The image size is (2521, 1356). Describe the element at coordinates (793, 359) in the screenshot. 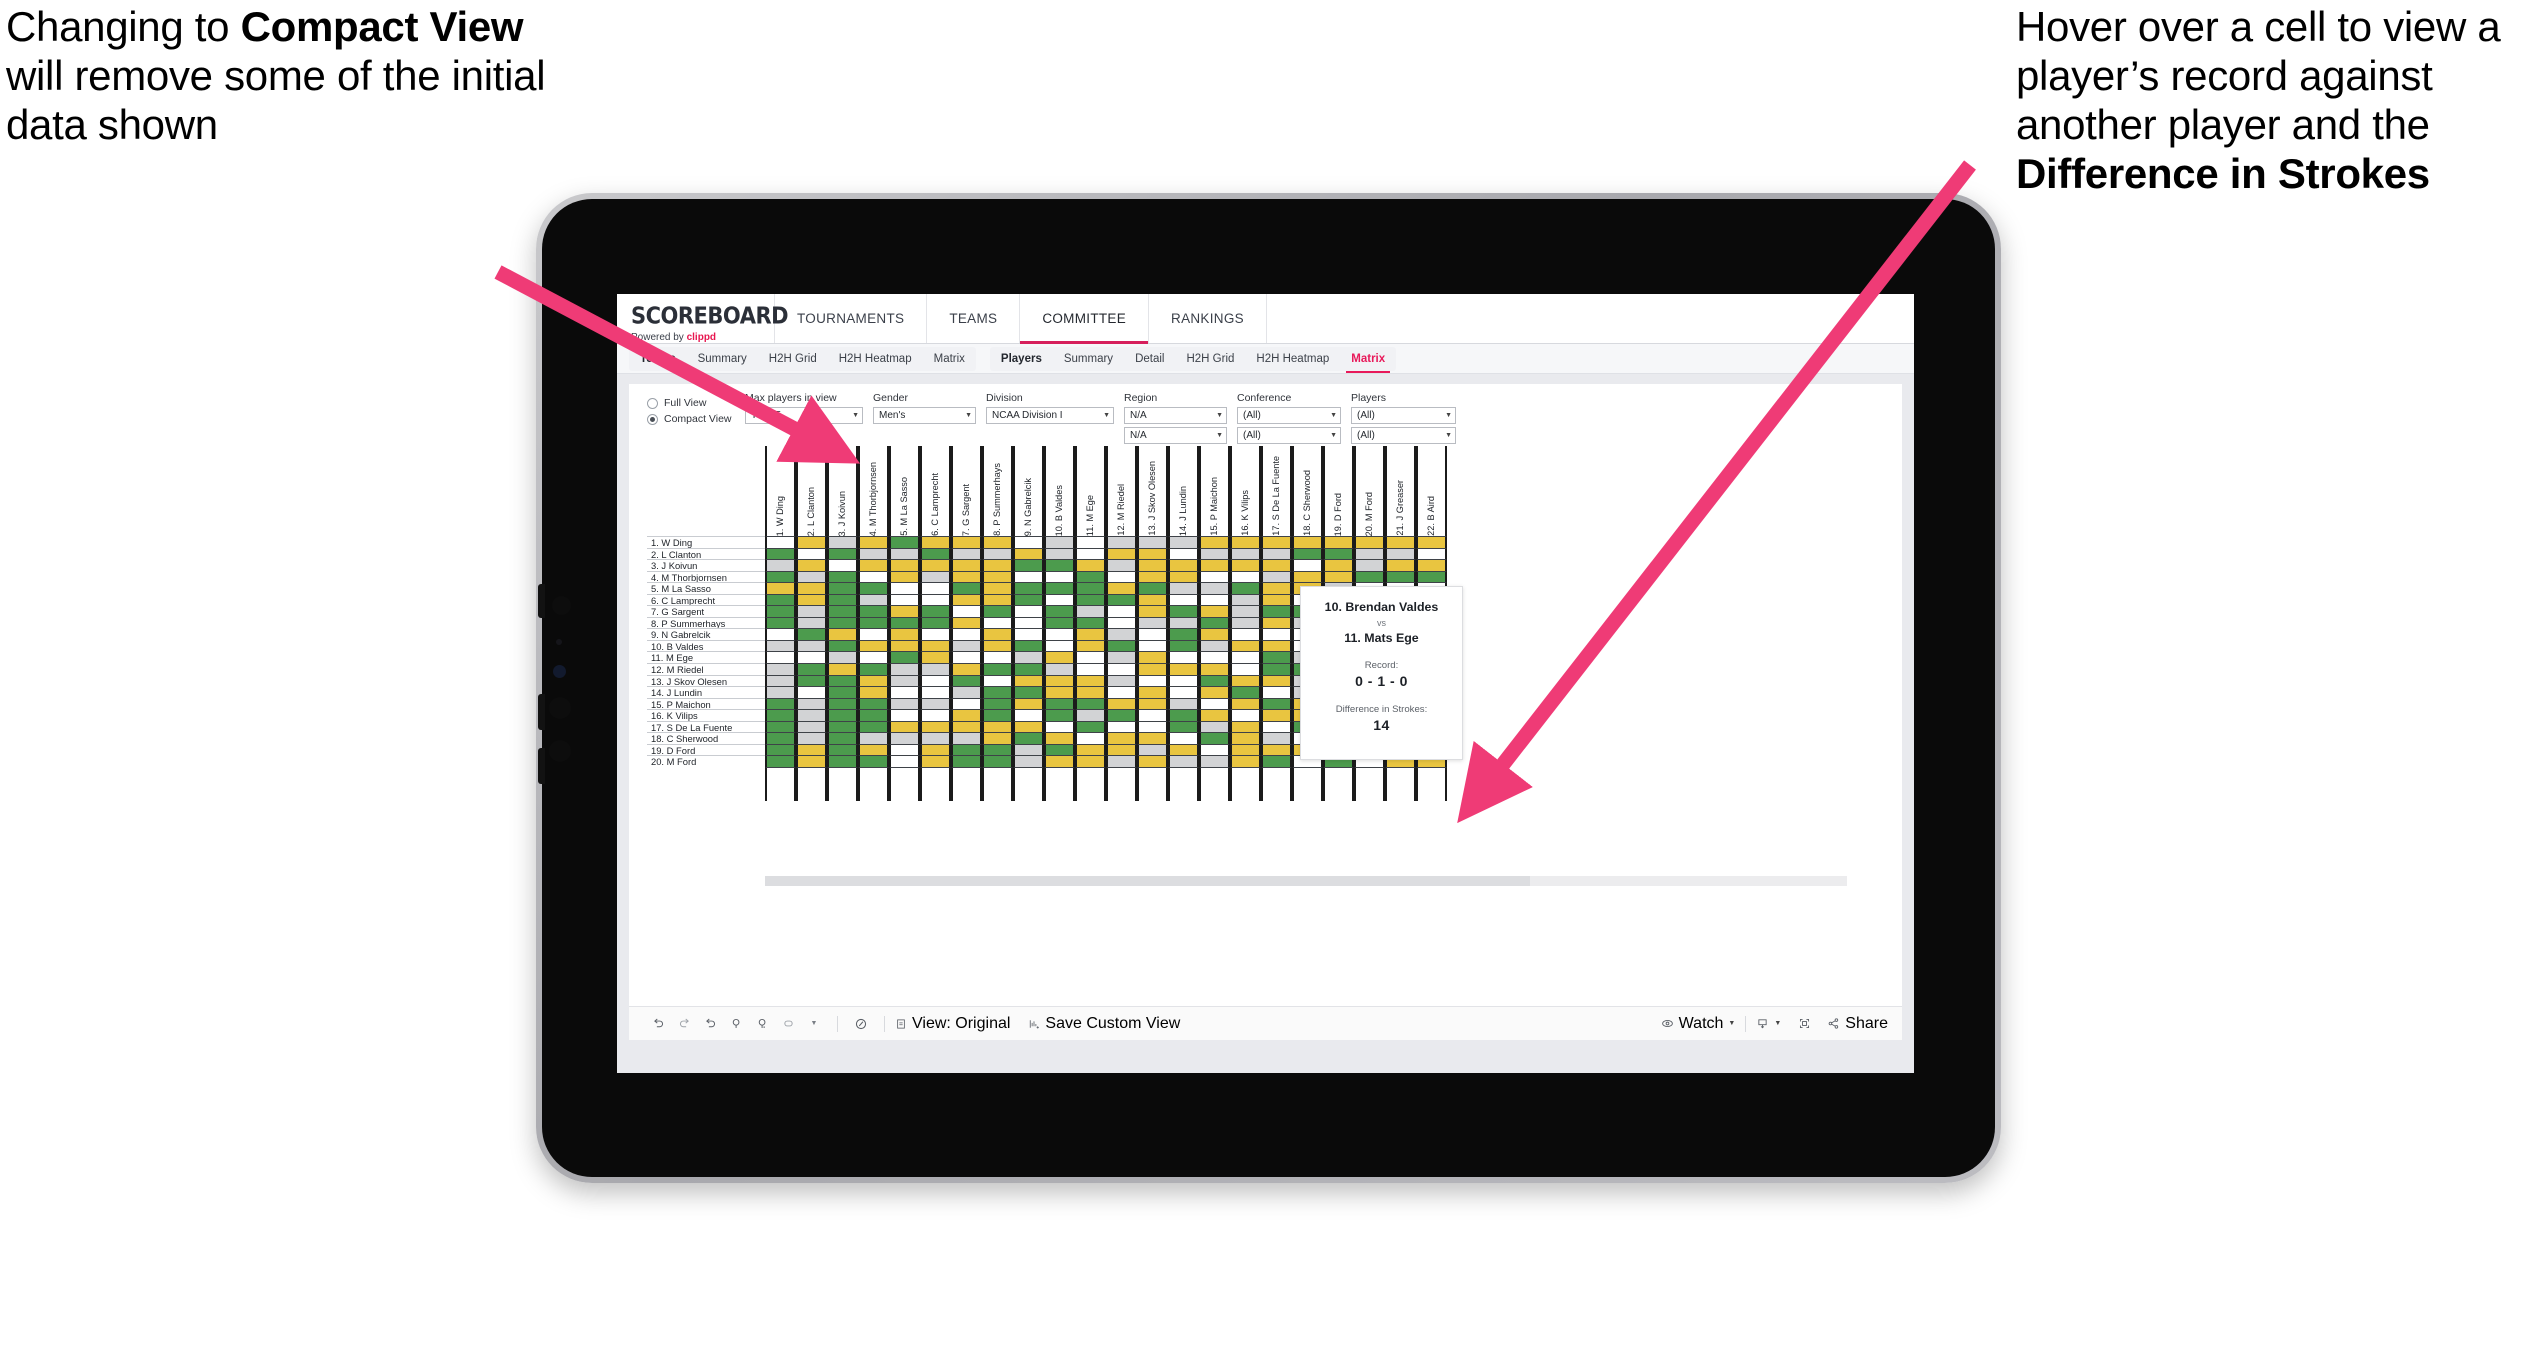

I see `subtab-teams-h2h-grid: H2H Grid` at that location.